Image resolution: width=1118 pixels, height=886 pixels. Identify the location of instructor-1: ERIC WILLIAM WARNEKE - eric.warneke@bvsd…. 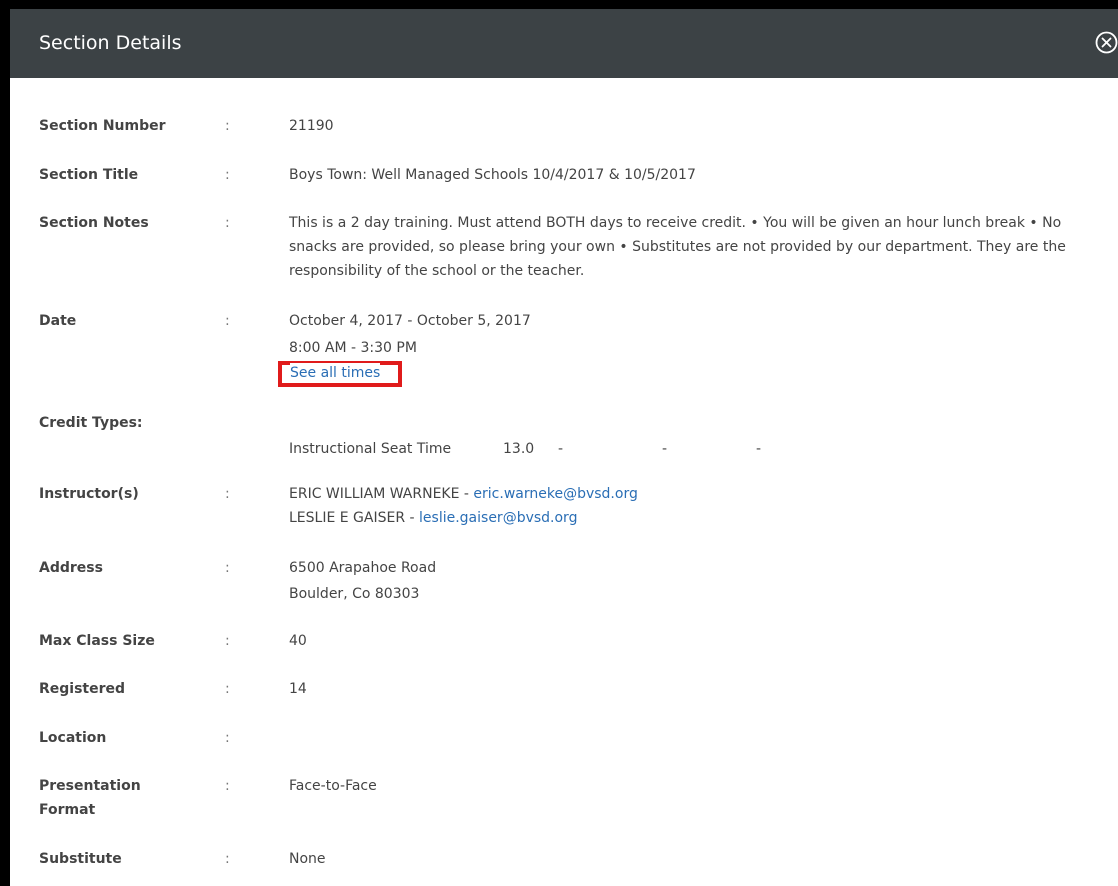
(694, 494).